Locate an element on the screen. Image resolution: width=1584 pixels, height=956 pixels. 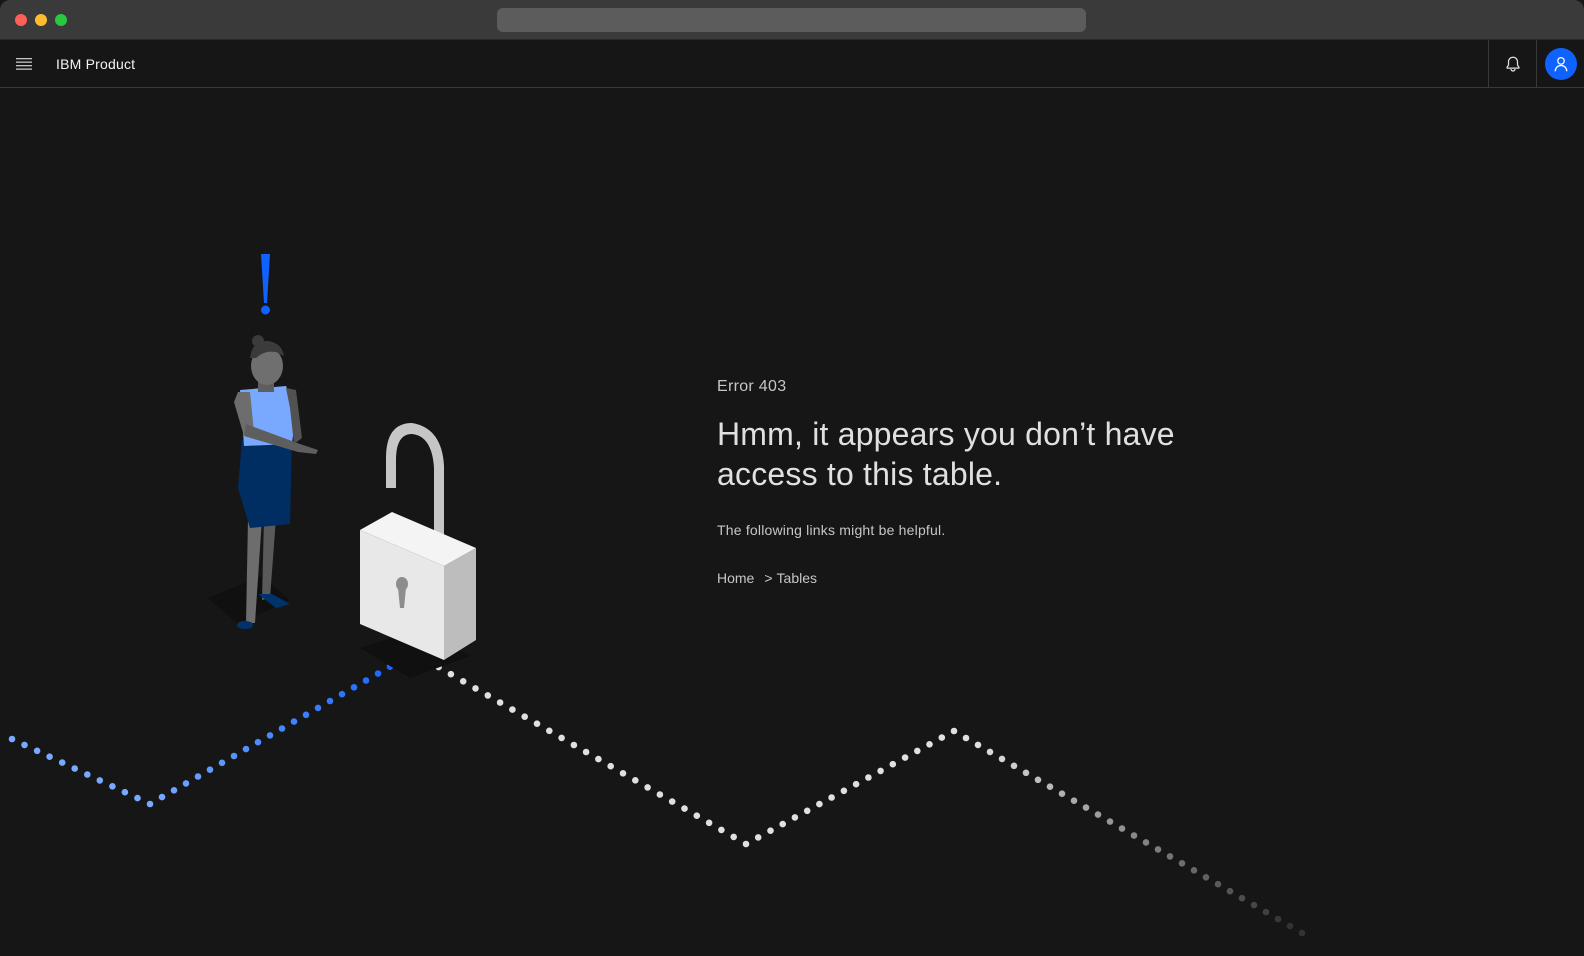
user-avatar is located at coordinates (1560, 64).